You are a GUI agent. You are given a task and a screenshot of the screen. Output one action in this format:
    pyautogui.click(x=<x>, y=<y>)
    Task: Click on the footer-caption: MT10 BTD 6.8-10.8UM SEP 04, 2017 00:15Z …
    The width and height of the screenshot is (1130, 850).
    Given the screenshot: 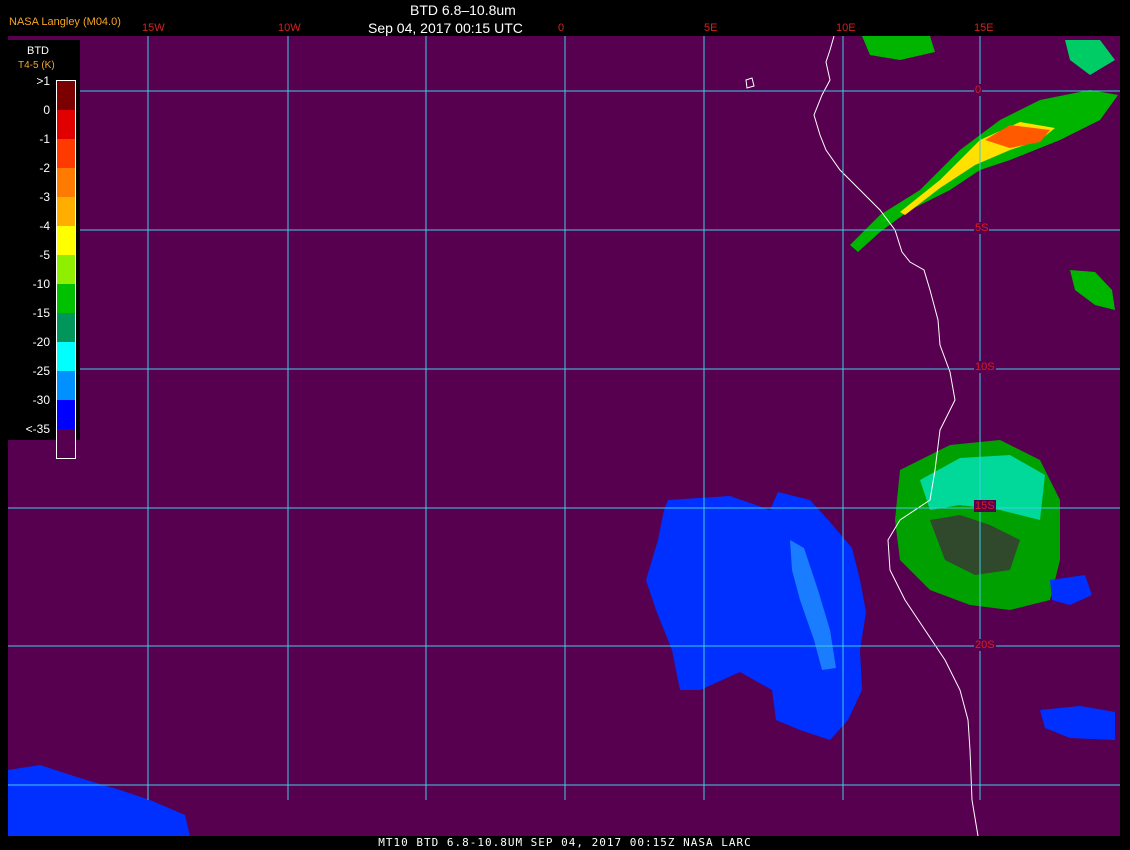 What is the action you would take?
    pyautogui.click(x=565, y=842)
    